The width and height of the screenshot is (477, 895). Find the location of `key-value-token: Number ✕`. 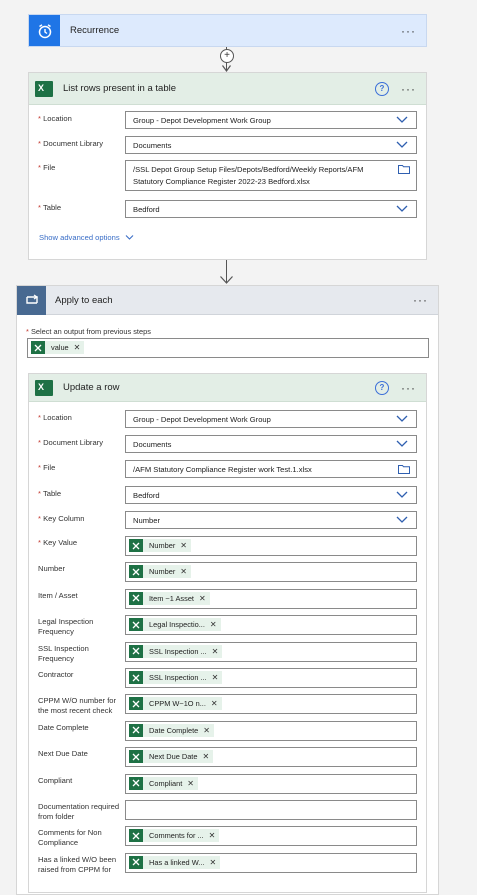

key-value-token: Number ✕ is located at coordinates (160, 545).